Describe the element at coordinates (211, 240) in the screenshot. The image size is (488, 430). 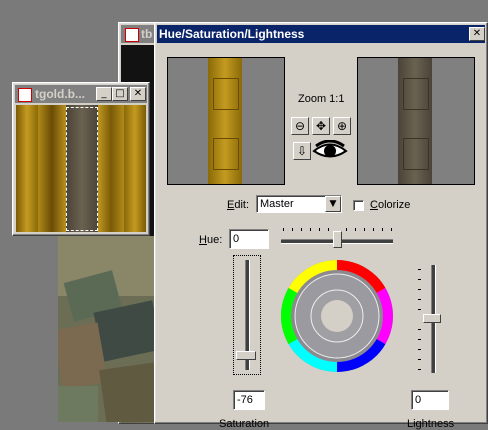
I see `hue-label: Hue:` at that location.